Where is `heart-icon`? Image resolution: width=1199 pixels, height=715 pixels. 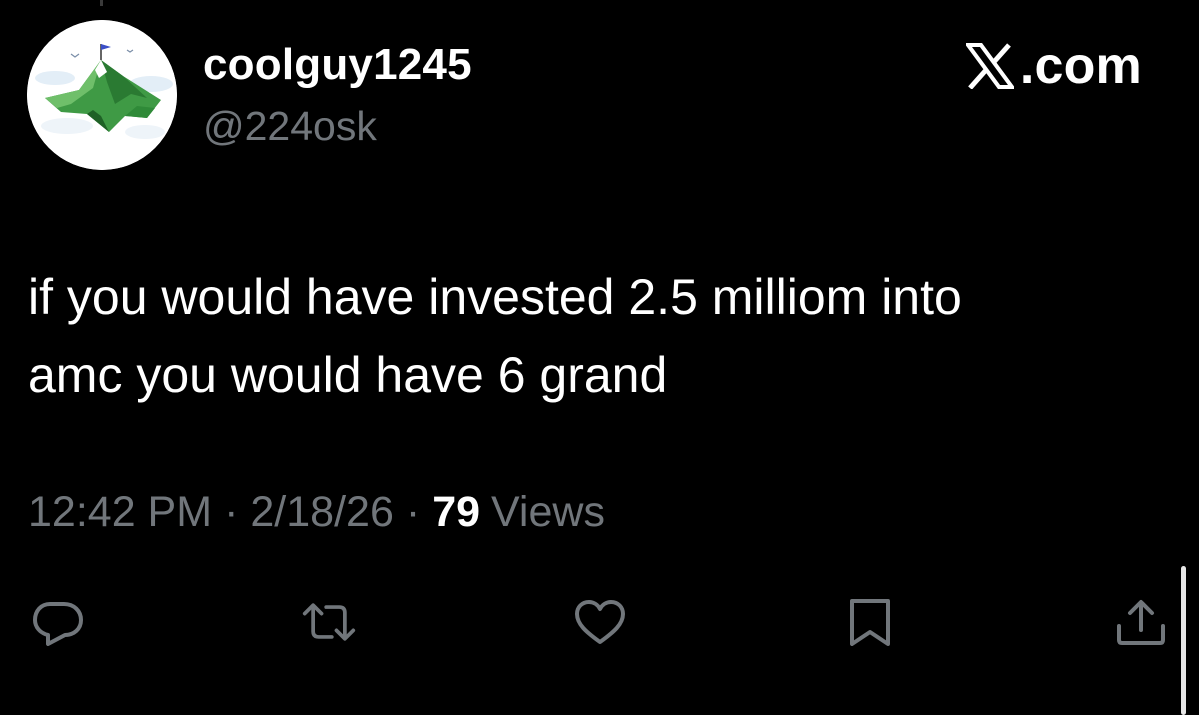 heart-icon is located at coordinates (600, 622).